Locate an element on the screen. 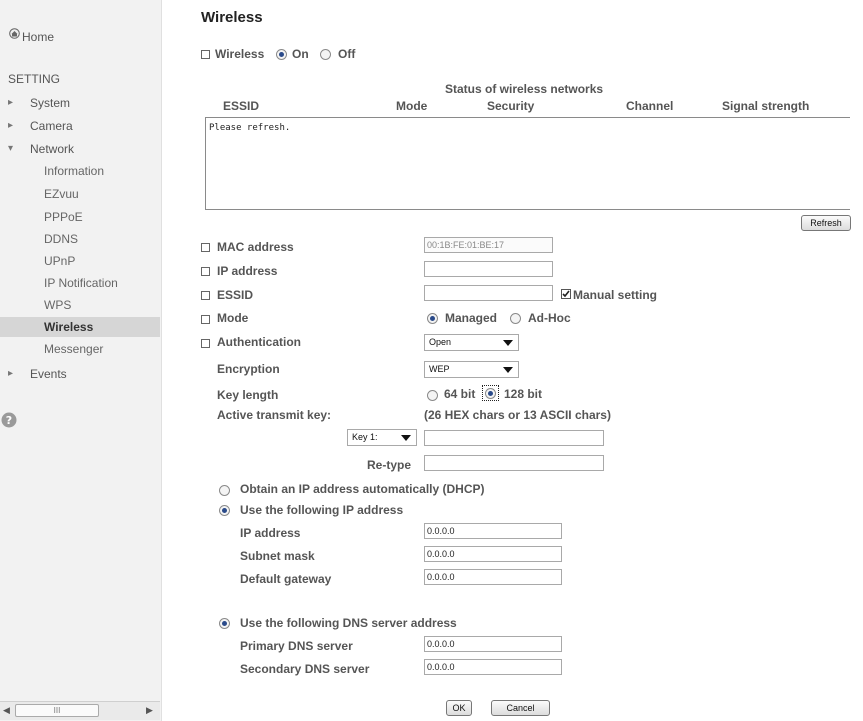 Image resolution: width=863 pixels, height=721 pixels. active-transmit-key-label: Active transmit key: is located at coordinates (274, 415).